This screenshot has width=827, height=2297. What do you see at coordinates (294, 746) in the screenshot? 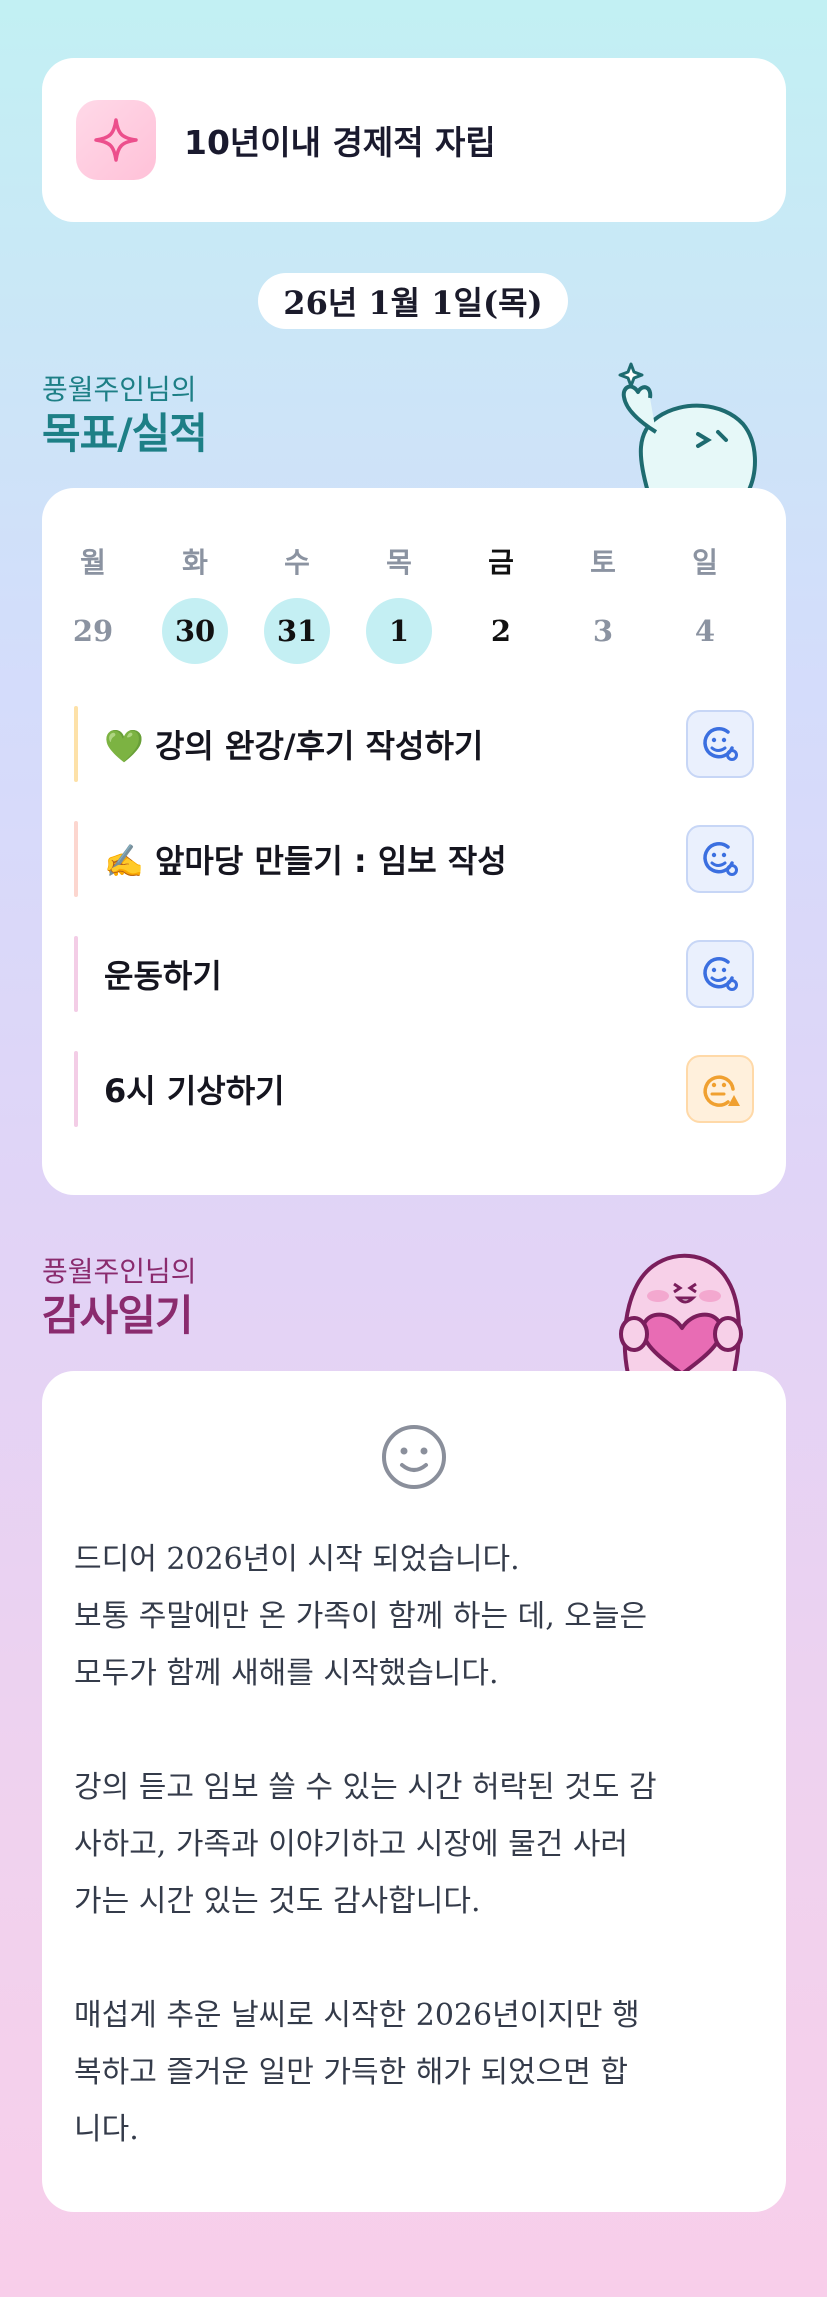
I see `task-label: 💚 강의 완강/후기 작성하기` at bounding box center [294, 746].